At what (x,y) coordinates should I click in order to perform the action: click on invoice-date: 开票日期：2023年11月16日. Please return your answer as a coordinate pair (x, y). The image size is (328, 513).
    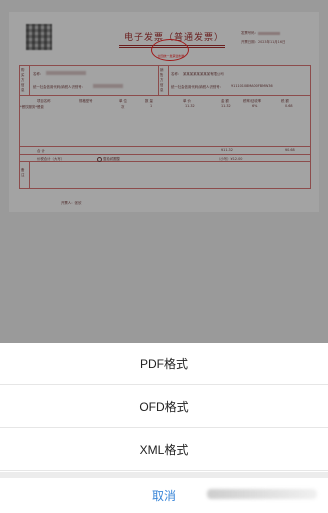
    Looking at the image, I should click on (263, 42).